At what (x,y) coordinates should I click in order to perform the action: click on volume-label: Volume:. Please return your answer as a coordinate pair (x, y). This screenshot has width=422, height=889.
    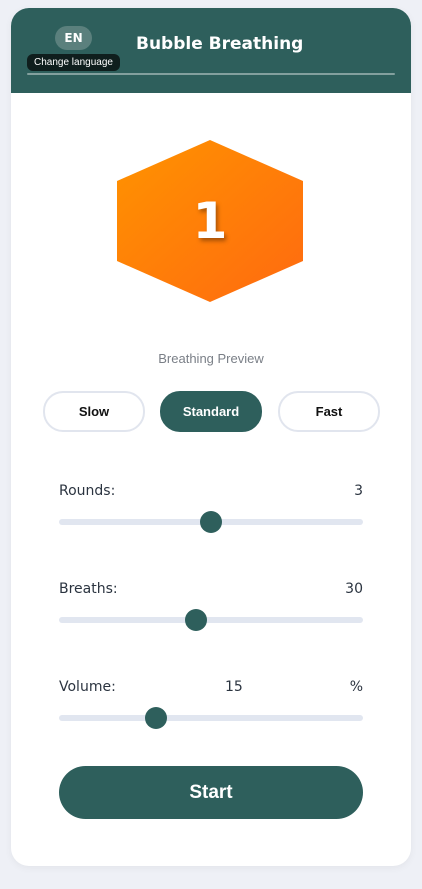
    Looking at the image, I should click on (87, 687).